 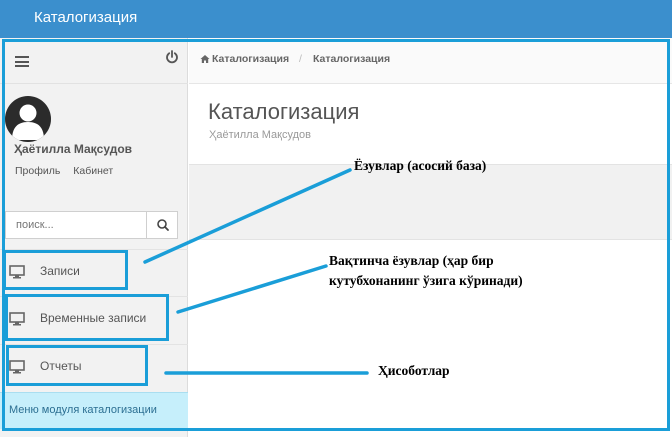 I want to click on user-links: Профиль Кабинет, so click(x=69, y=171).